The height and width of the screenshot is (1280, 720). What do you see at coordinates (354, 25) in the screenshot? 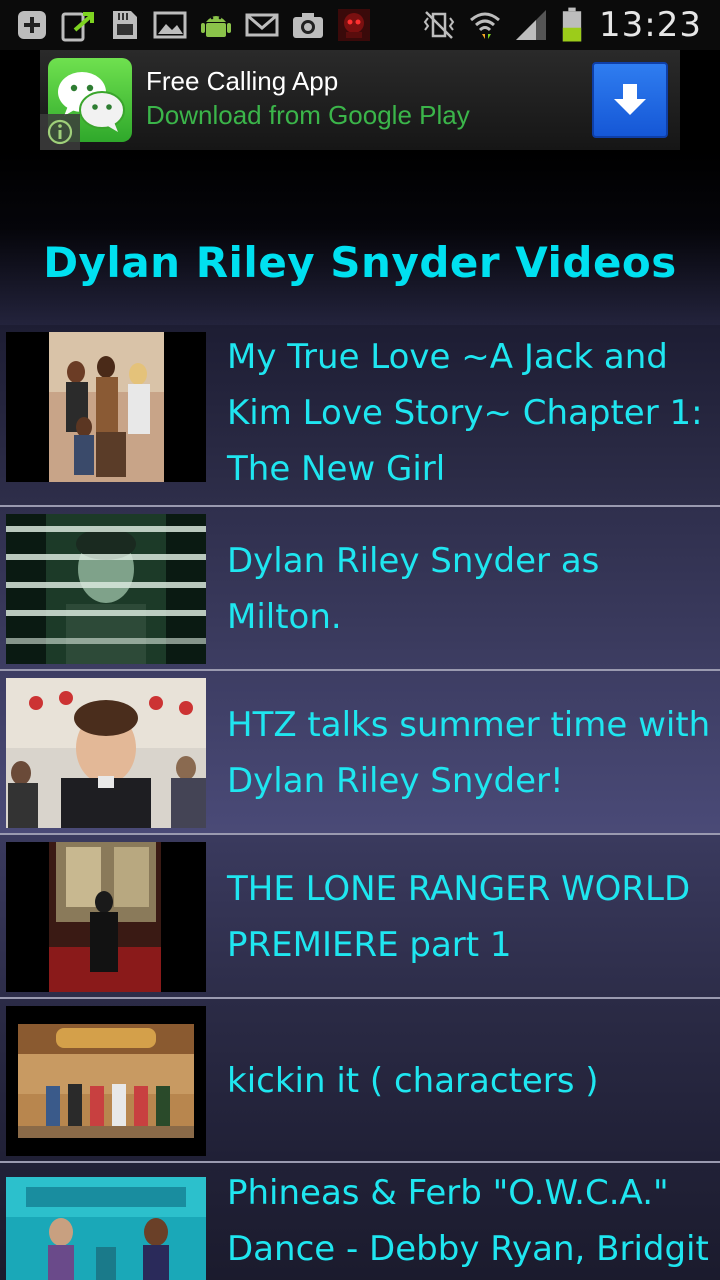
I see `robot-icon` at bounding box center [354, 25].